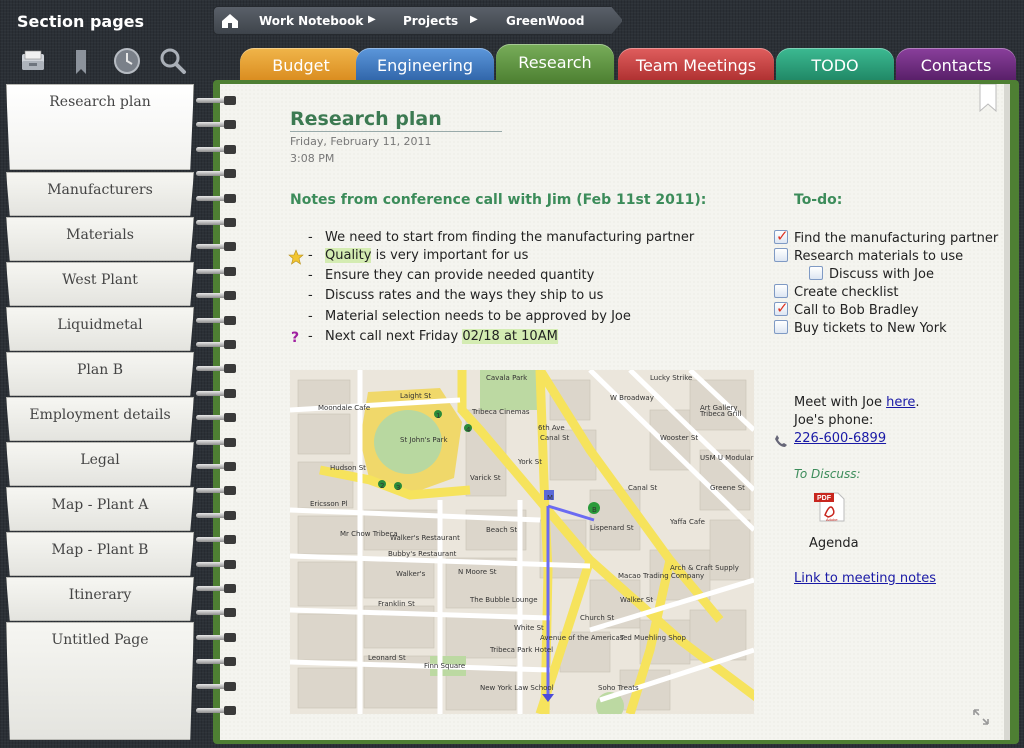 Image resolution: width=1024 pixels, height=748 pixels. What do you see at coordinates (396, 604) in the screenshot?
I see `map-label: Franklin St` at bounding box center [396, 604].